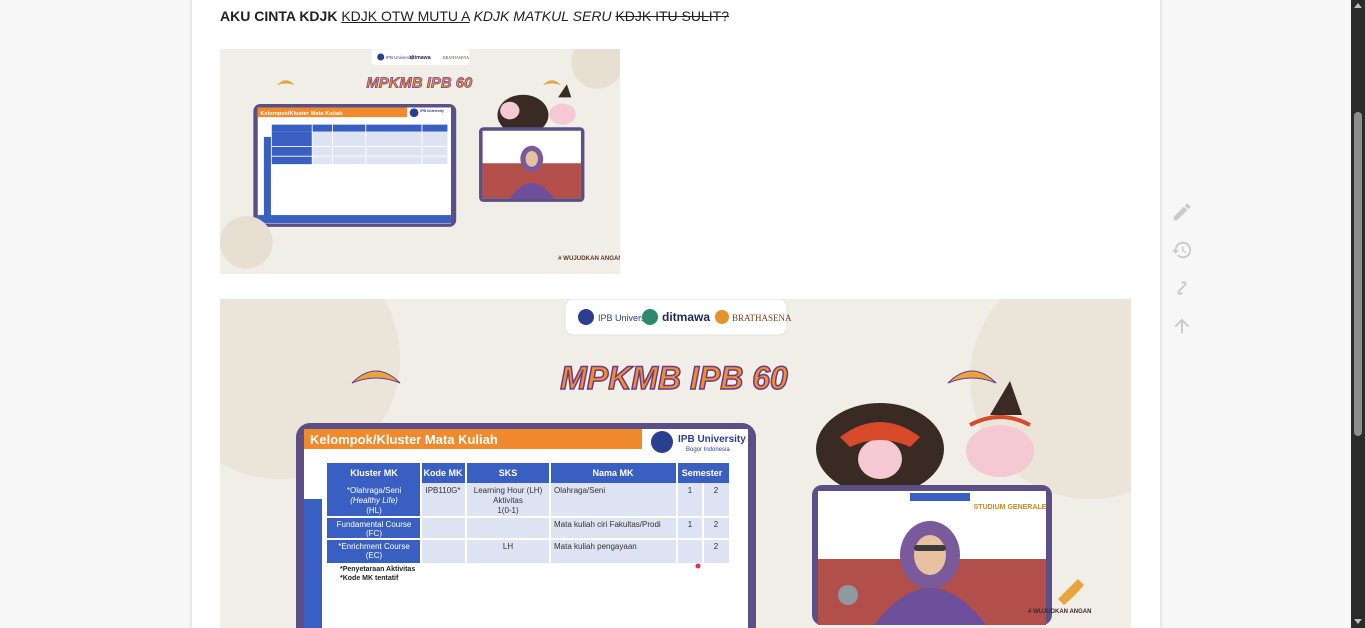 This screenshot has height=628, width=1365. Describe the element at coordinates (1059, 612) in the screenshot. I see `video-hashtag: # WUJUDKAN ANGAN` at that location.